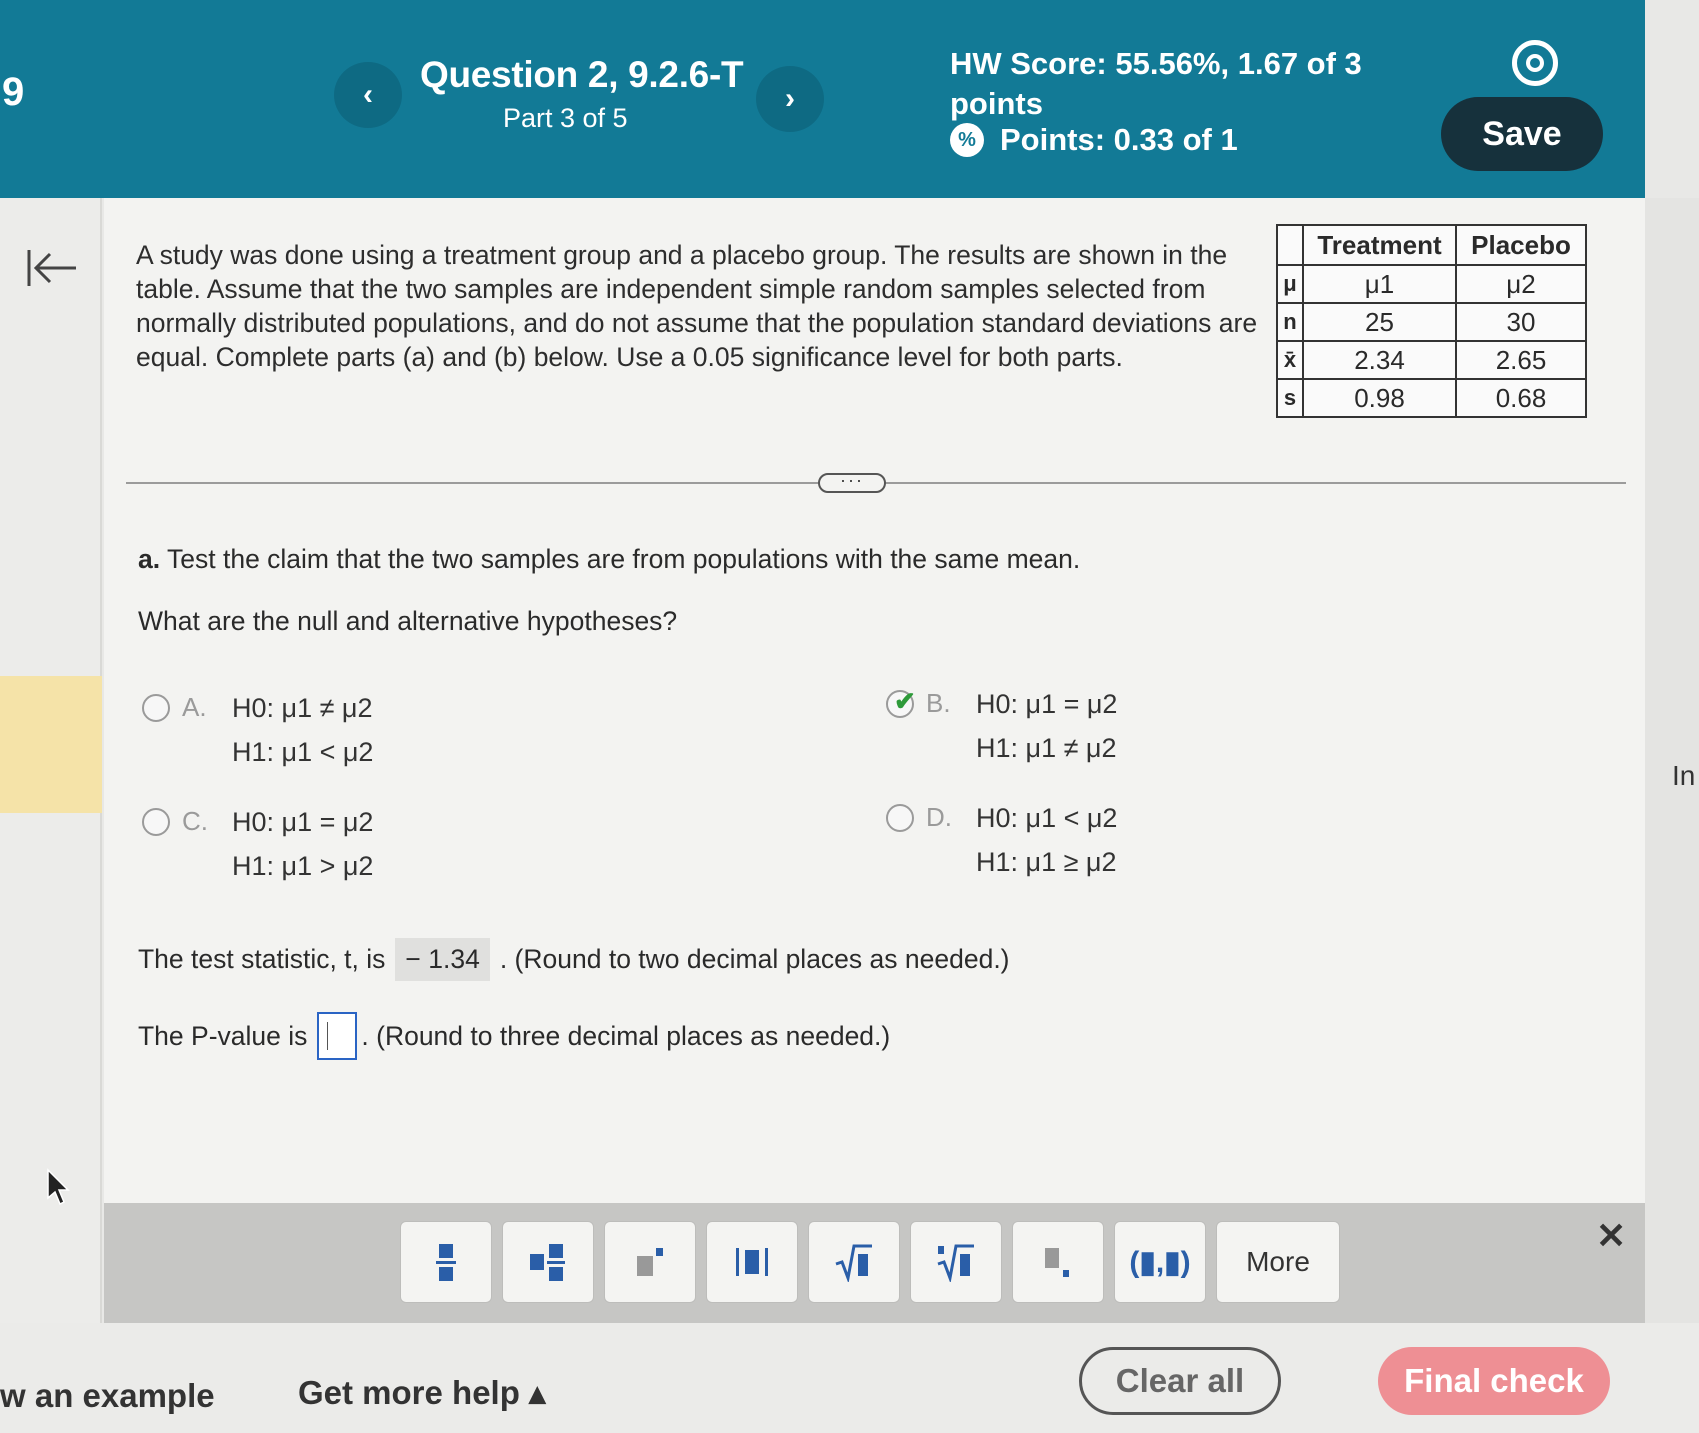 The width and height of the screenshot is (1699, 1433). What do you see at coordinates (303, 752) in the screenshot?
I see `alt-hypothesis: H1: μ1 < μ2` at bounding box center [303, 752].